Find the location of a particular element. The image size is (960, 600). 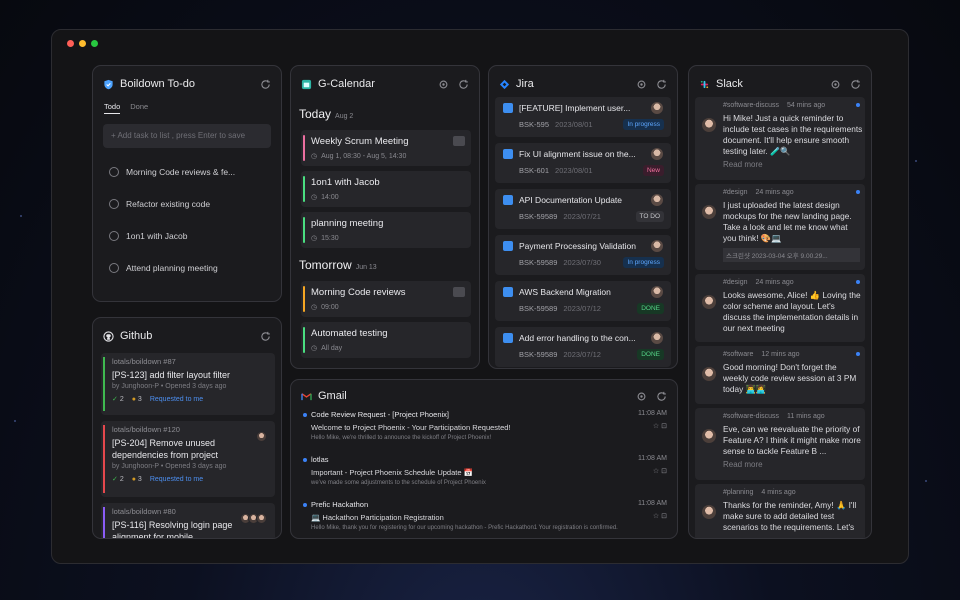

maximize-dot is located at coordinates (94, 43).